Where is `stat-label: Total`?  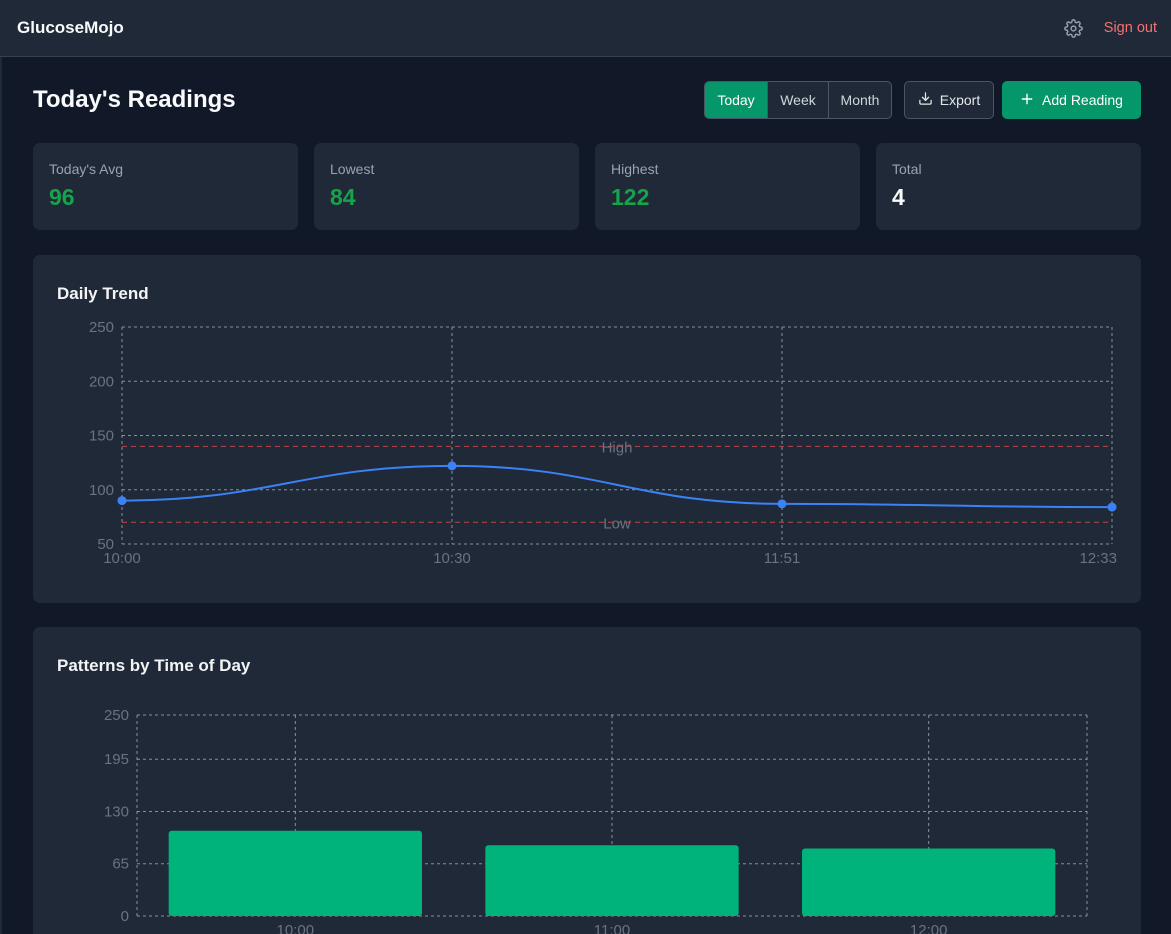 stat-label: Total is located at coordinates (907, 169).